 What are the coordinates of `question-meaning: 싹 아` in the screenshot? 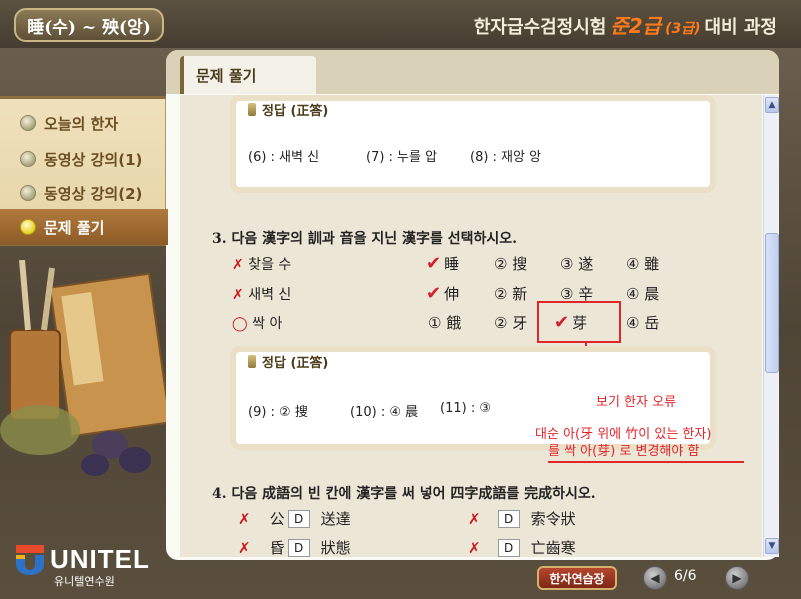 It's located at (267, 324).